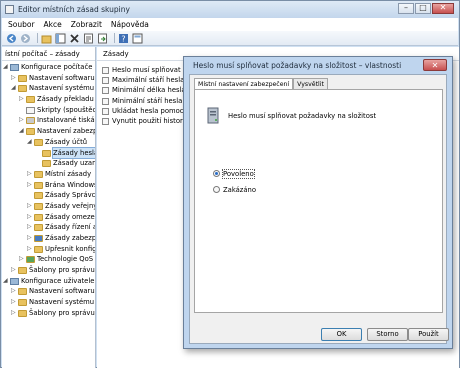 The height and width of the screenshot is (368, 460). What do you see at coordinates (70, 195) in the screenshot?
I see `tree-item-label: Zásady Správce s` at bounding box center [70, 195].